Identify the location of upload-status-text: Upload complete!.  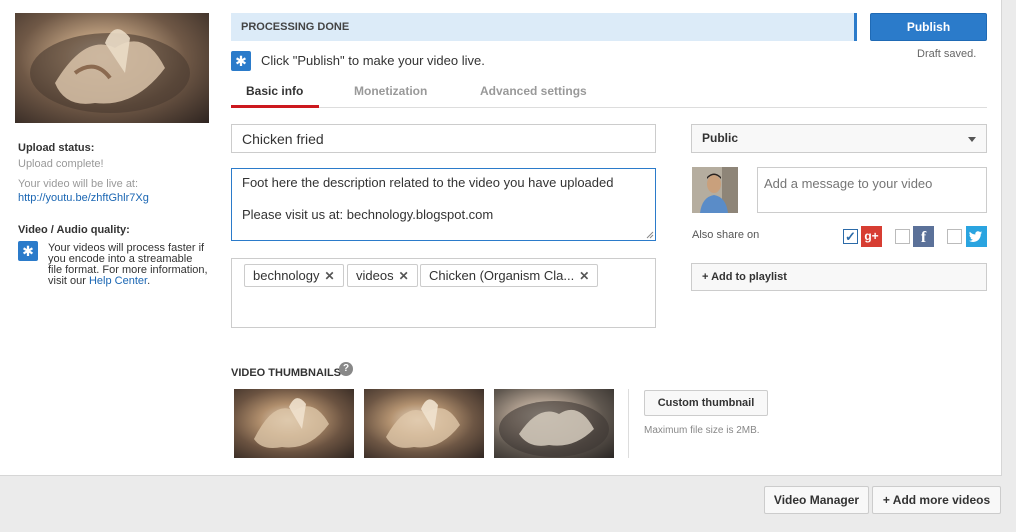
(61, 164).